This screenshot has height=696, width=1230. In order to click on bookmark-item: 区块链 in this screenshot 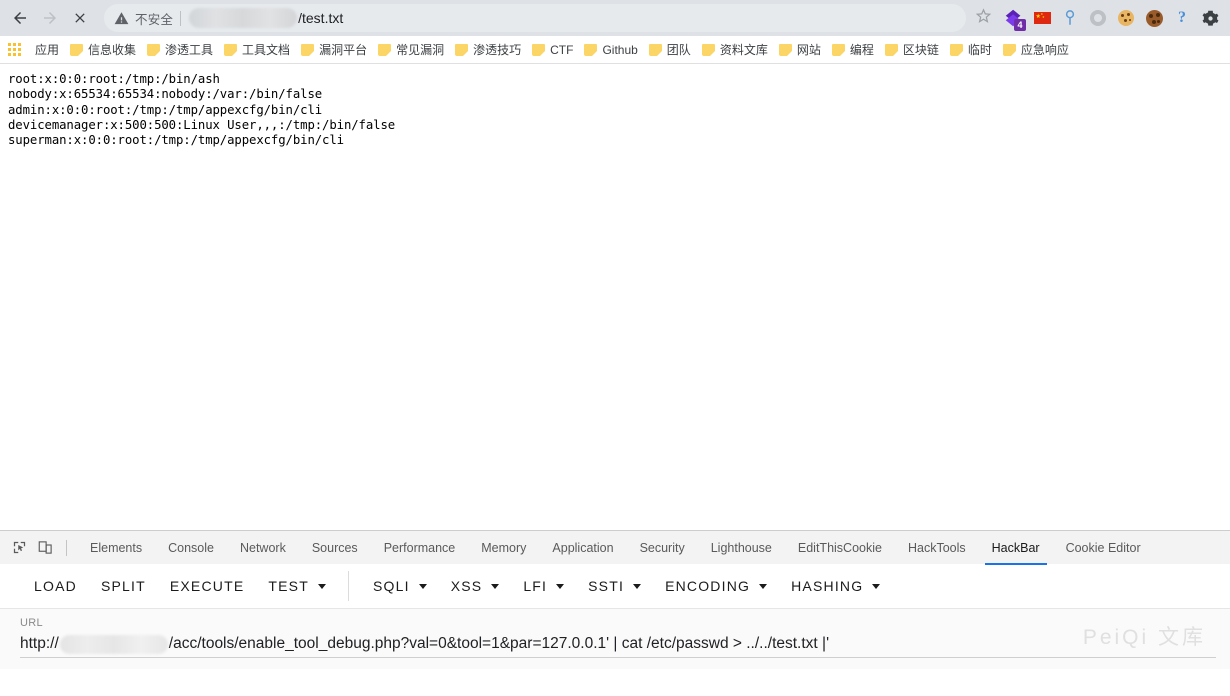, I will do `click(913, 50)`.